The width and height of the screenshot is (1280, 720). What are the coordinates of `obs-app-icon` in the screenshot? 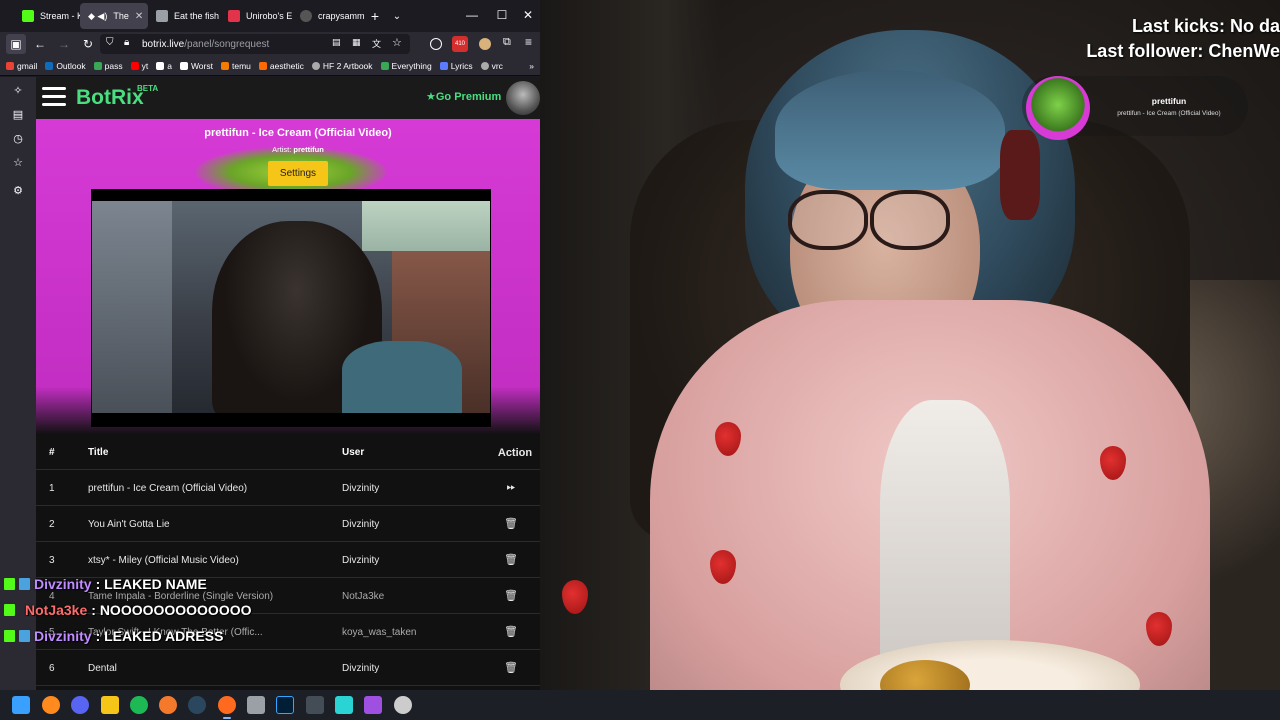 It's located at (373, 705).